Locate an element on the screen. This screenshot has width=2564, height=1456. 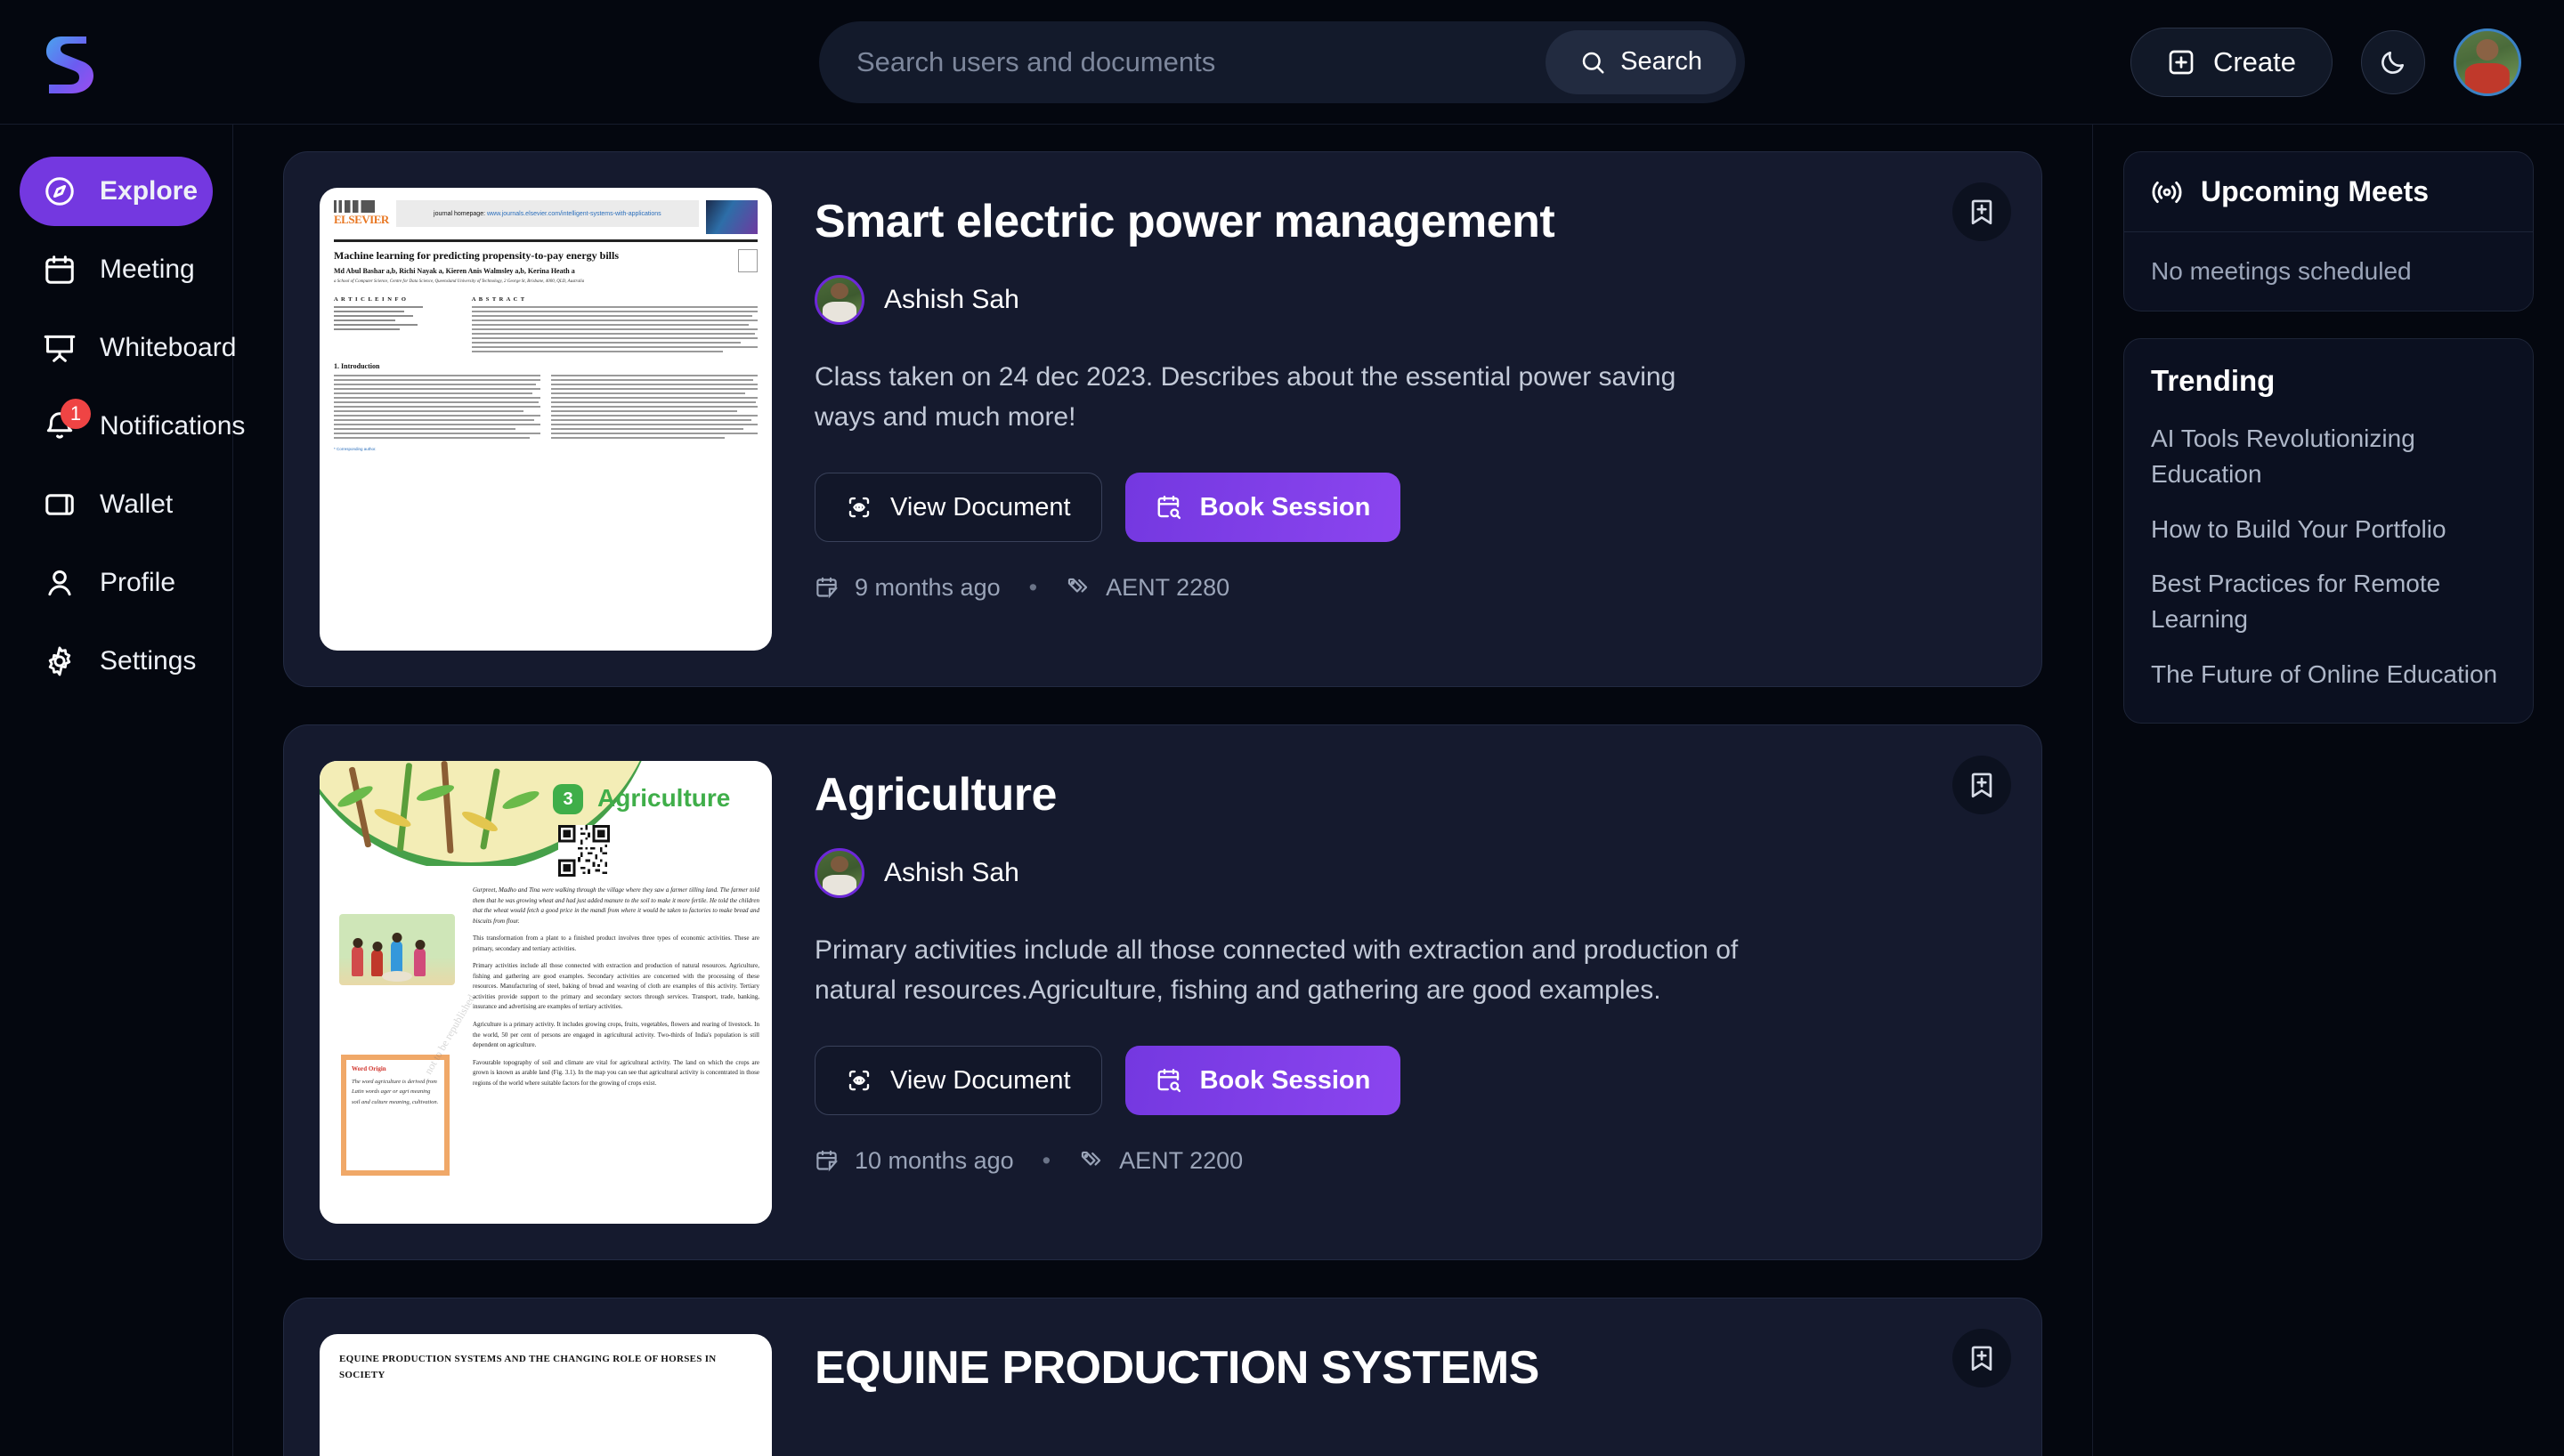
tags-icon is located at coordinates (1077, 585).